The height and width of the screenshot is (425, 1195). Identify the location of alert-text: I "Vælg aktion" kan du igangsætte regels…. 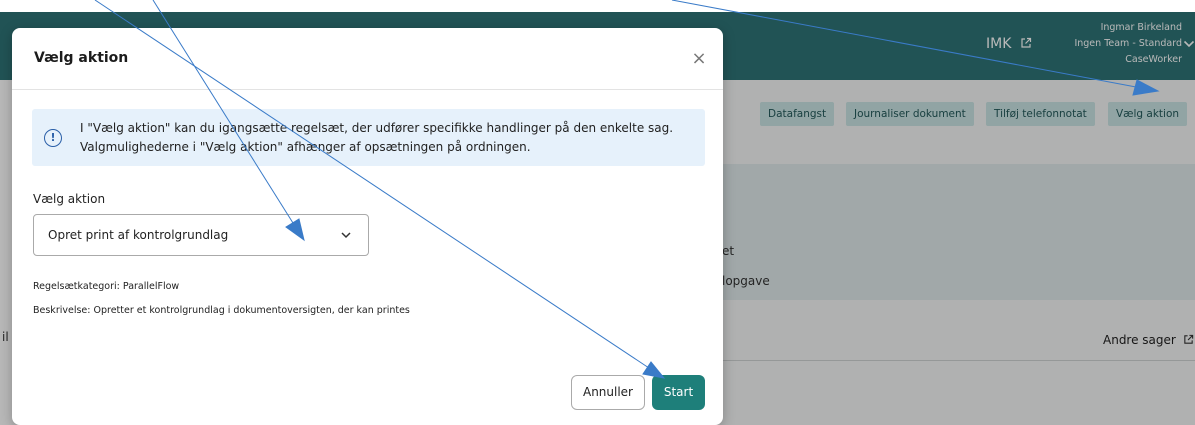
(377, 137).